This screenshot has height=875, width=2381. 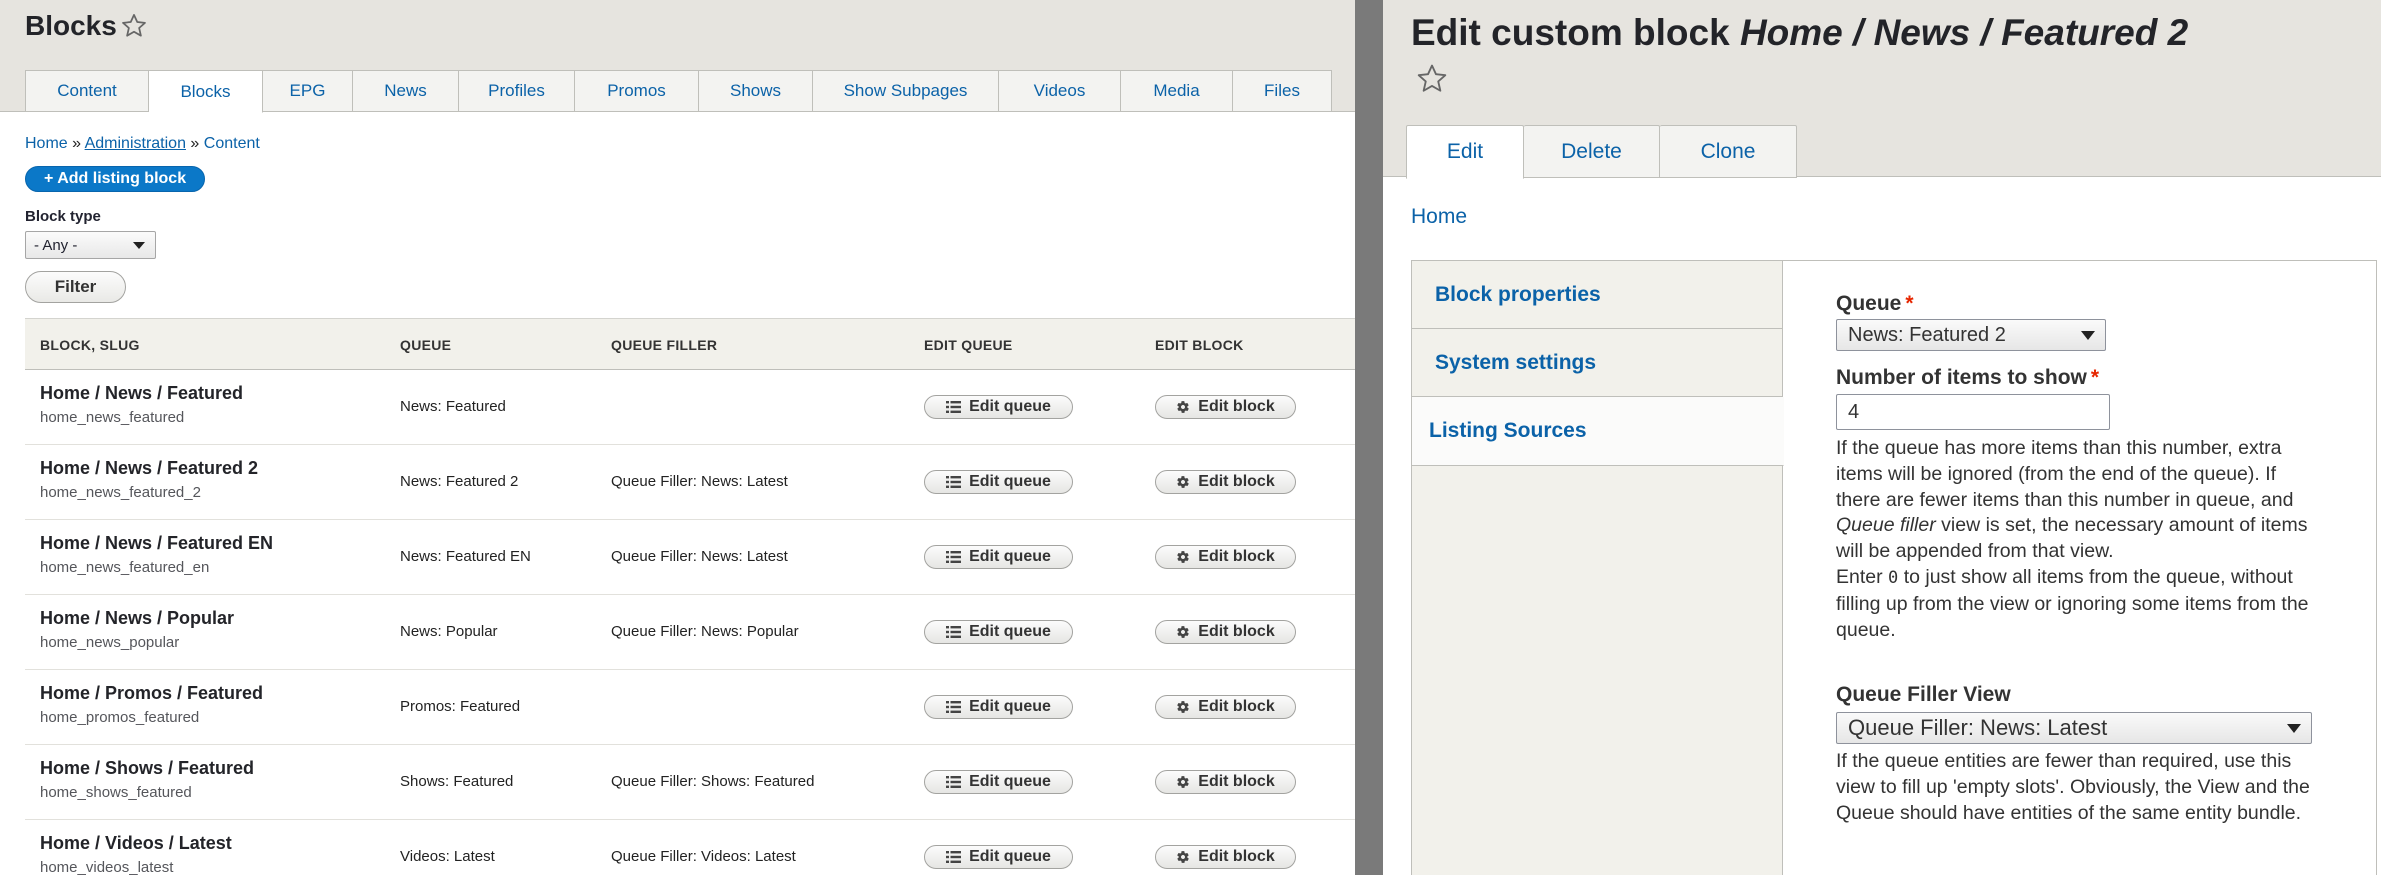 What do you see at coordinates (87, 91) in the screenshot?
I see `tab-content: Content` at bounding box center [87, 91].